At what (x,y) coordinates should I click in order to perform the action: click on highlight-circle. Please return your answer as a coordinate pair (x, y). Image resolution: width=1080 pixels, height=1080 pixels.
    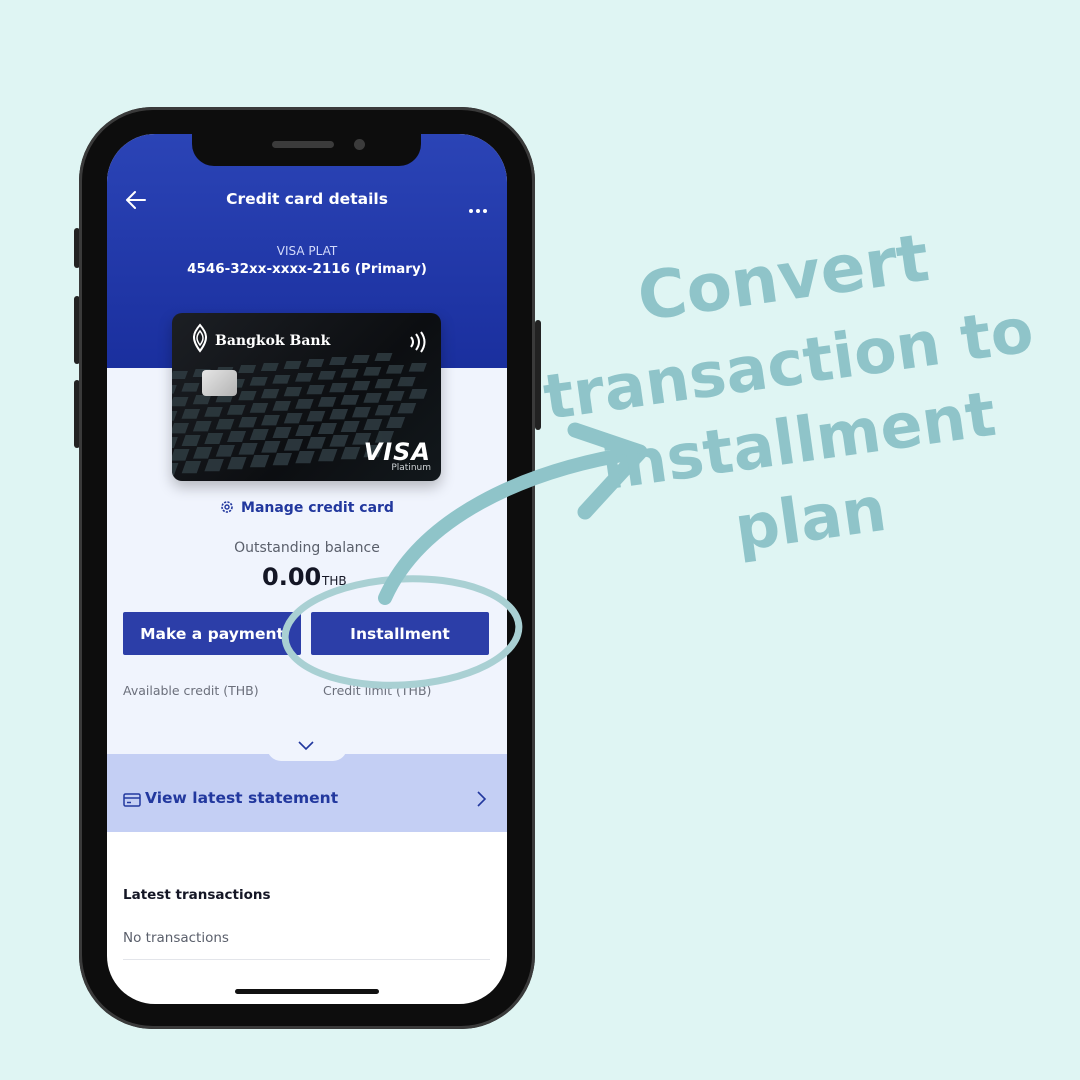
    Looking at the image, I should click on (402, 632).